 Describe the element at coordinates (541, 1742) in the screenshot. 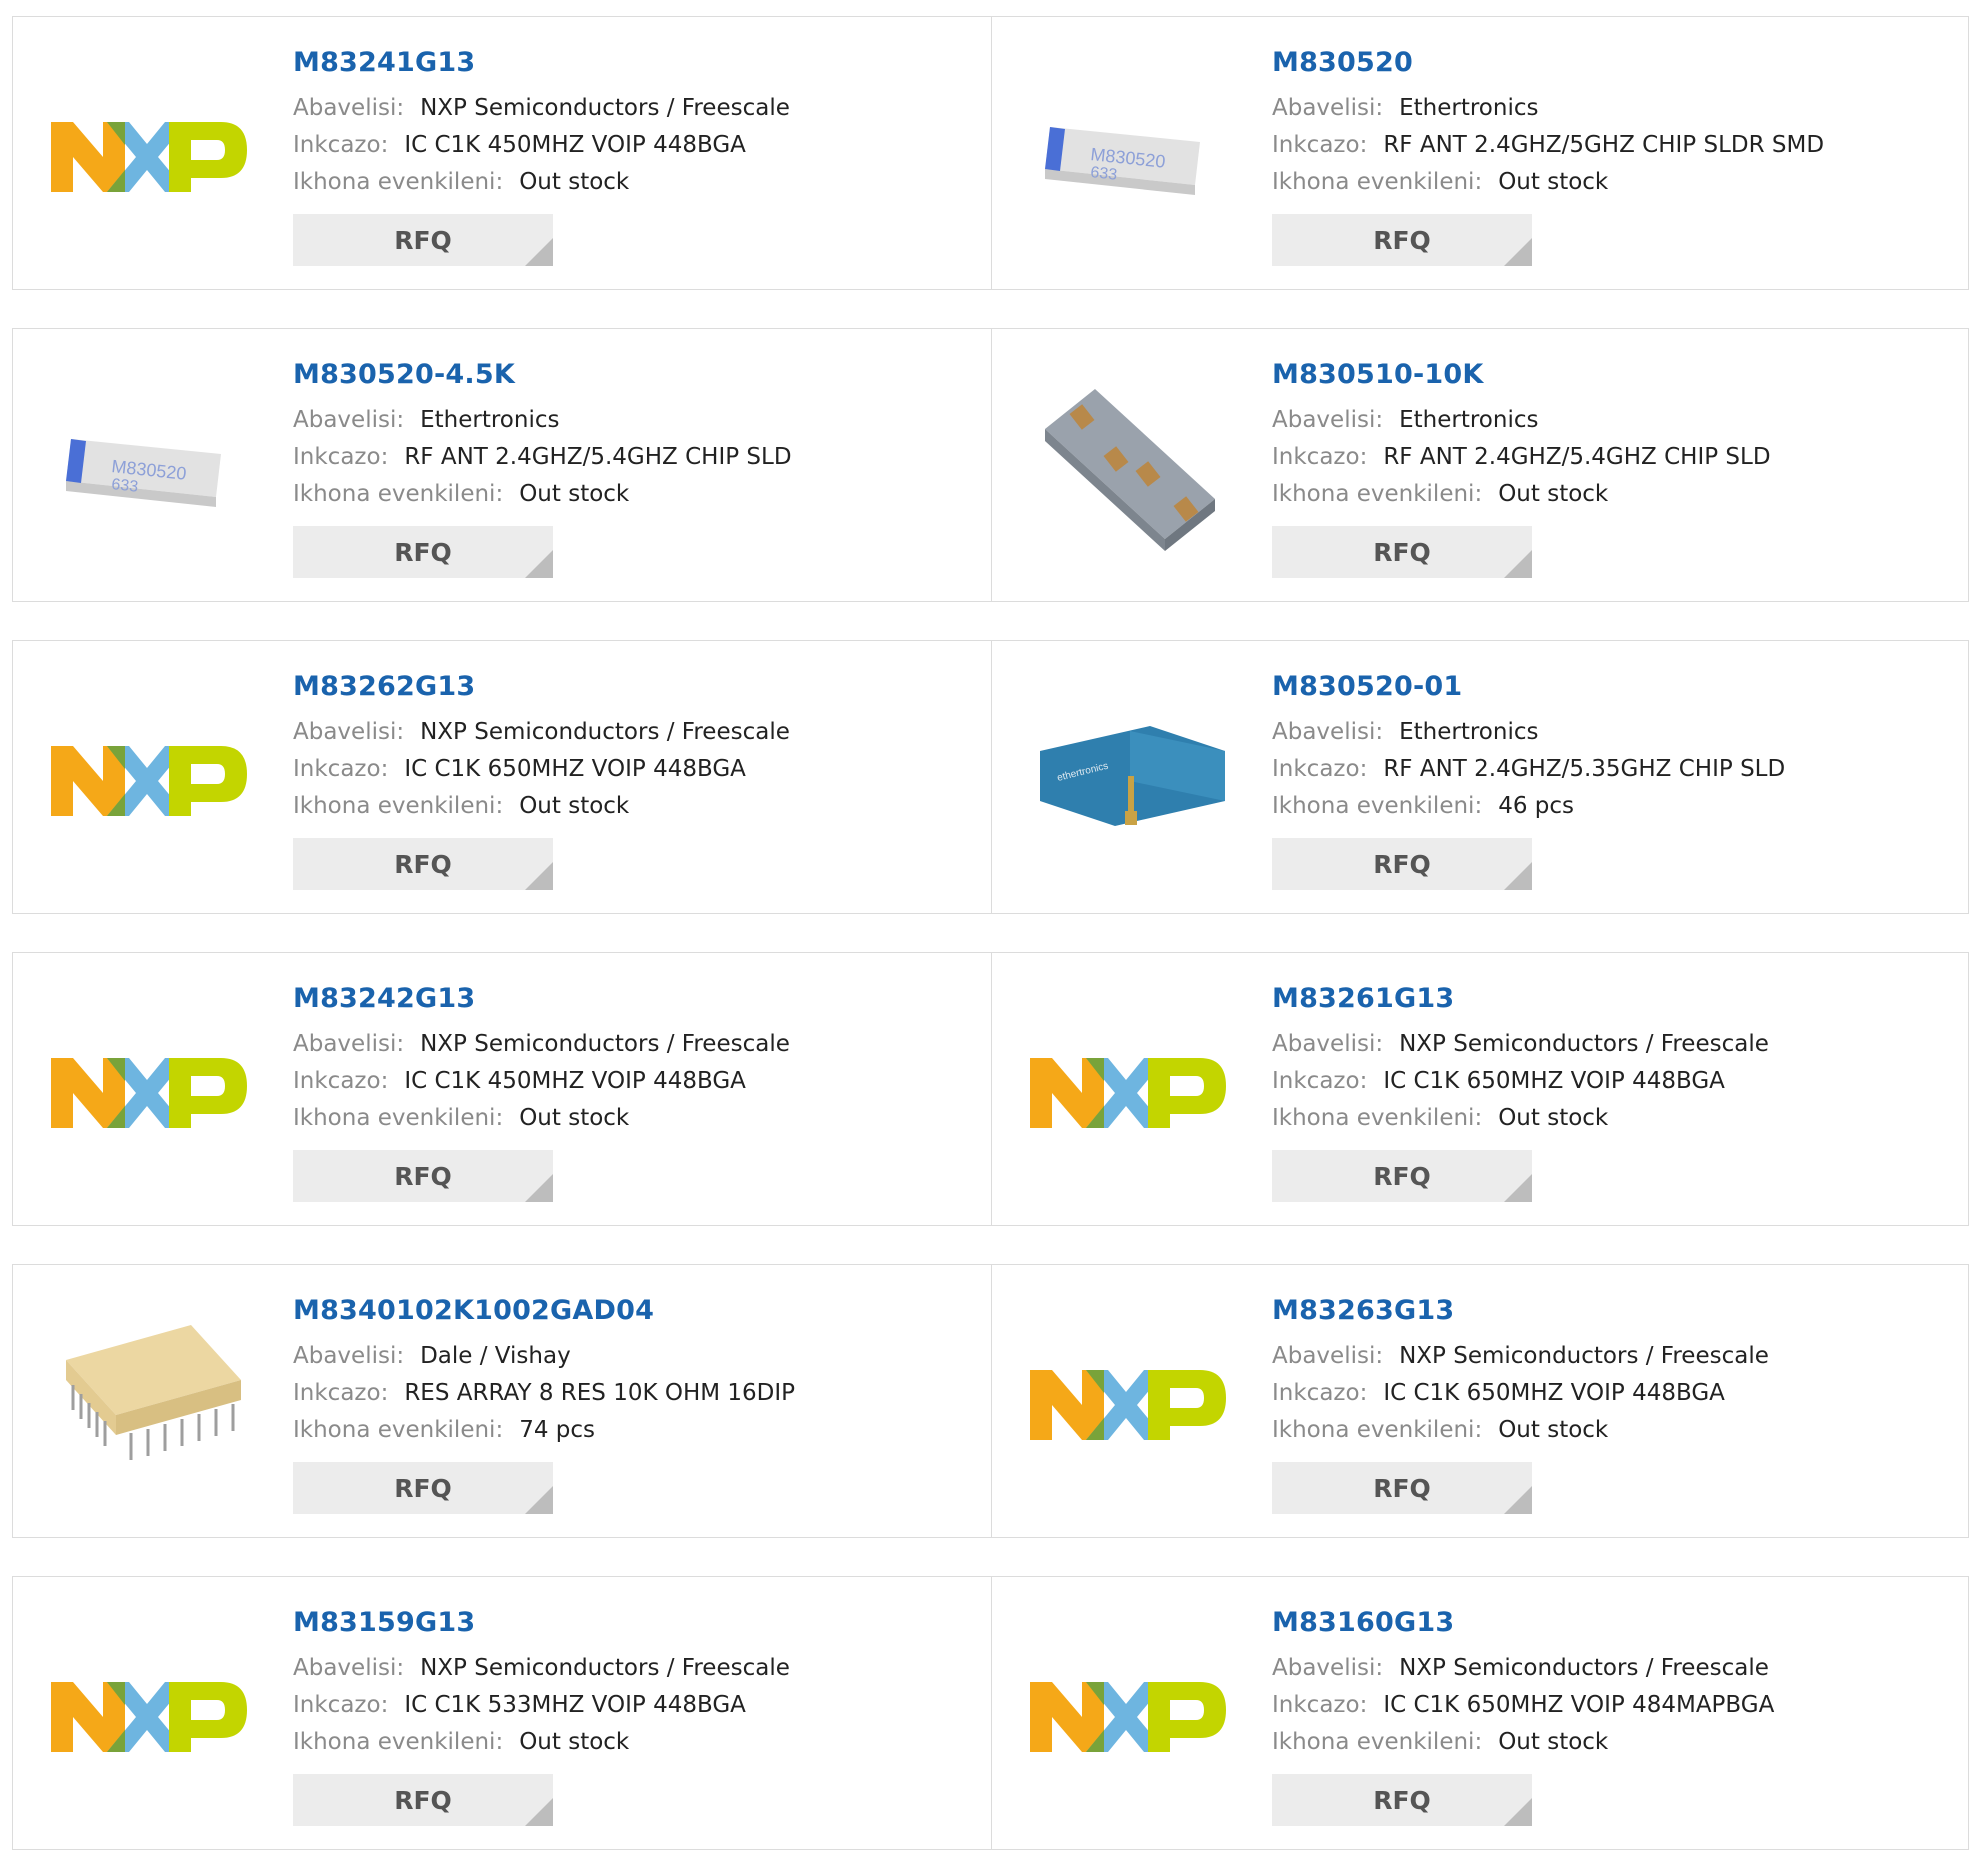

I see `stock-line: Ikhona evenkileni: Out stock` at that location.